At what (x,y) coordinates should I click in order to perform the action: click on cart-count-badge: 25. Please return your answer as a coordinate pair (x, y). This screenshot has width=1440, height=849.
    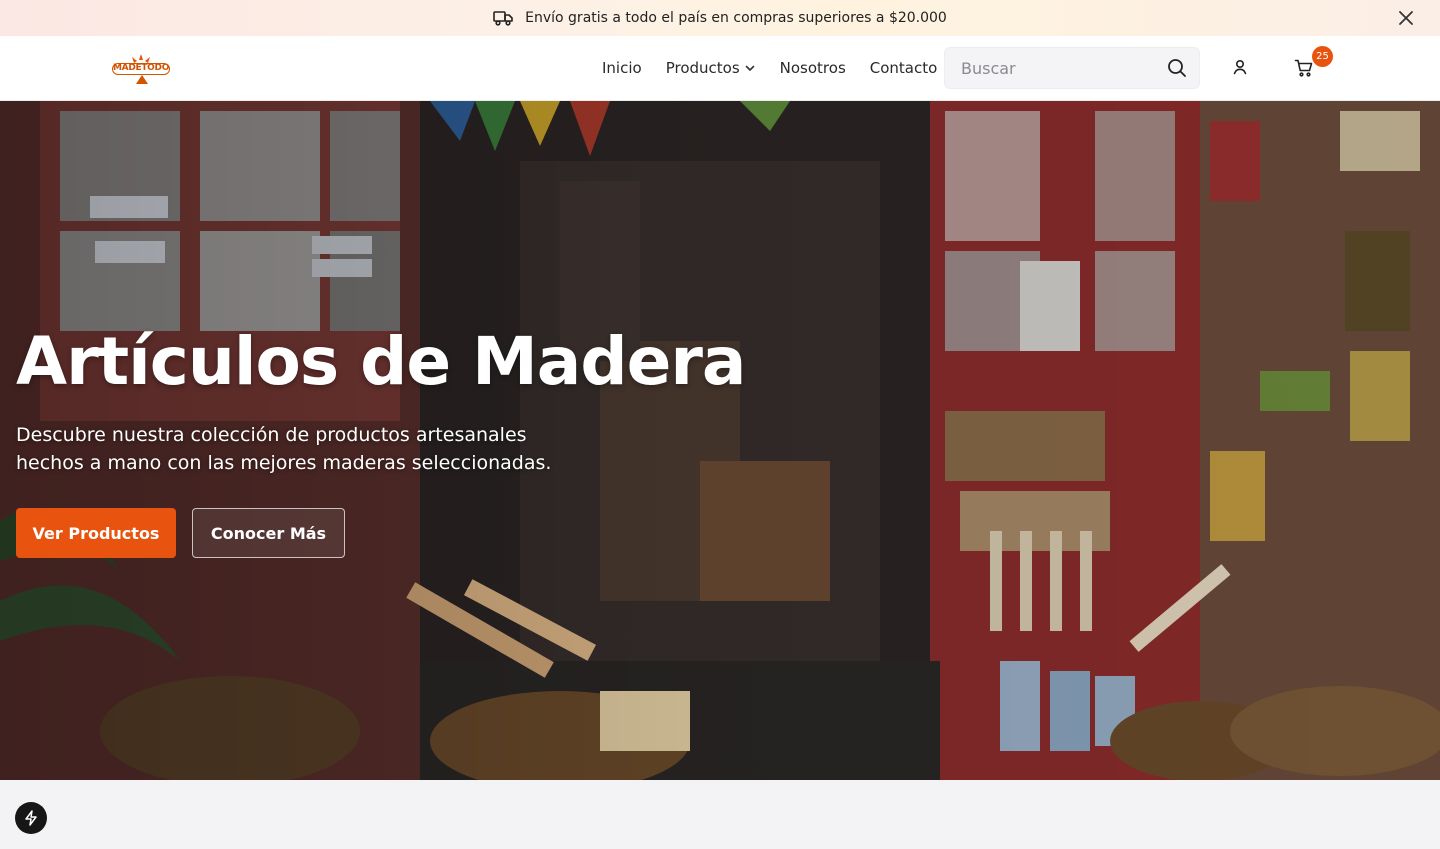
    Looking at the image, I should click on (1322, 56).